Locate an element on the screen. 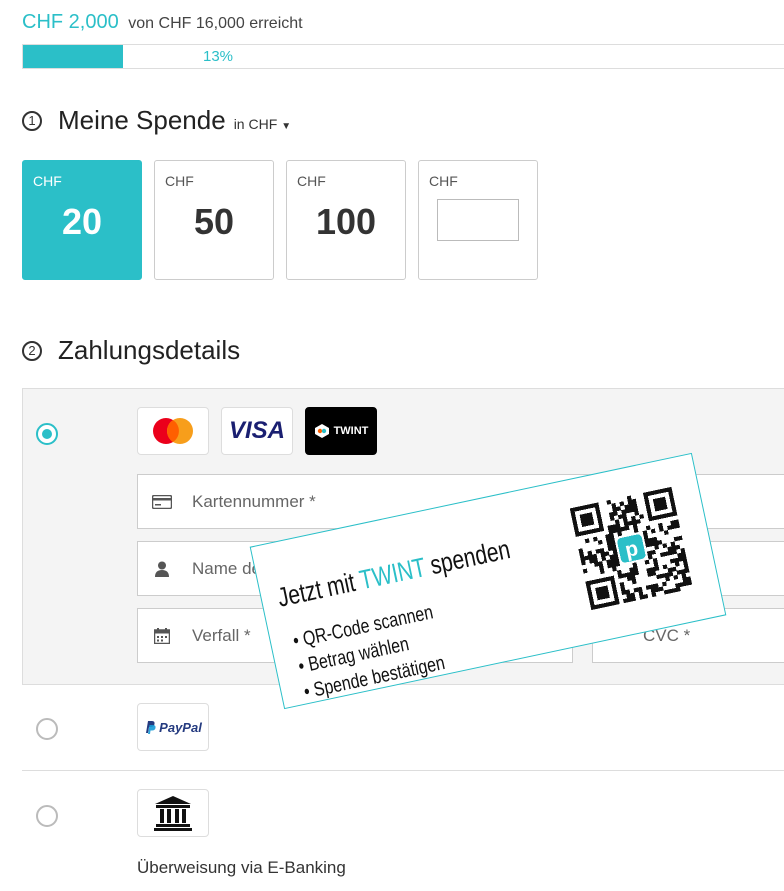 This screenshot has height=891, width=784. amount-value: 20 is located at coordinates (82, 221).